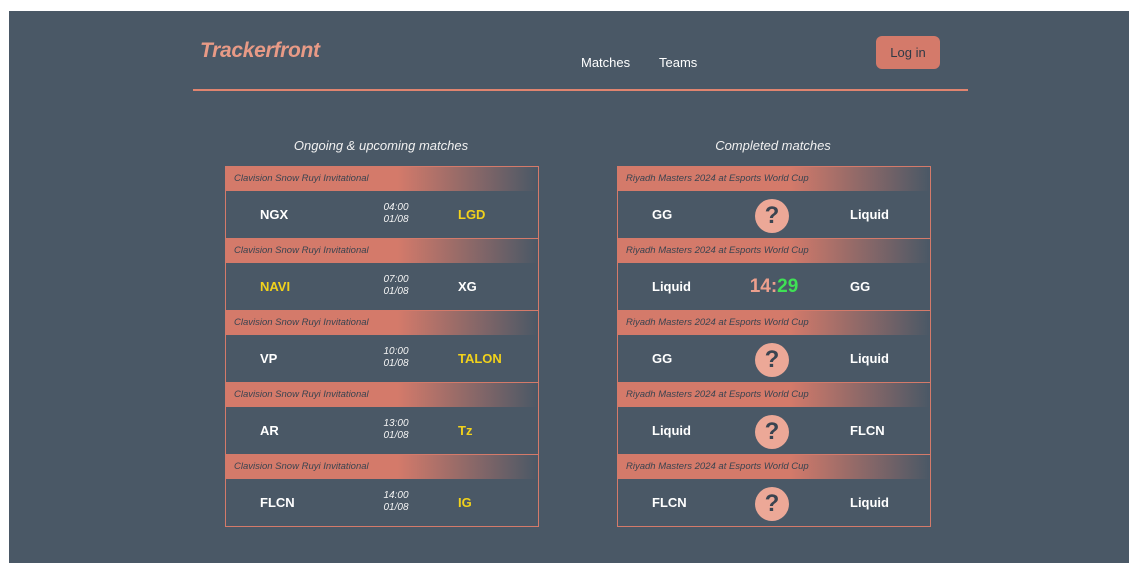  Describe the element at coordinates (605, 62) in the screenshot. I see `nav-matches-link: Matches` at that location.